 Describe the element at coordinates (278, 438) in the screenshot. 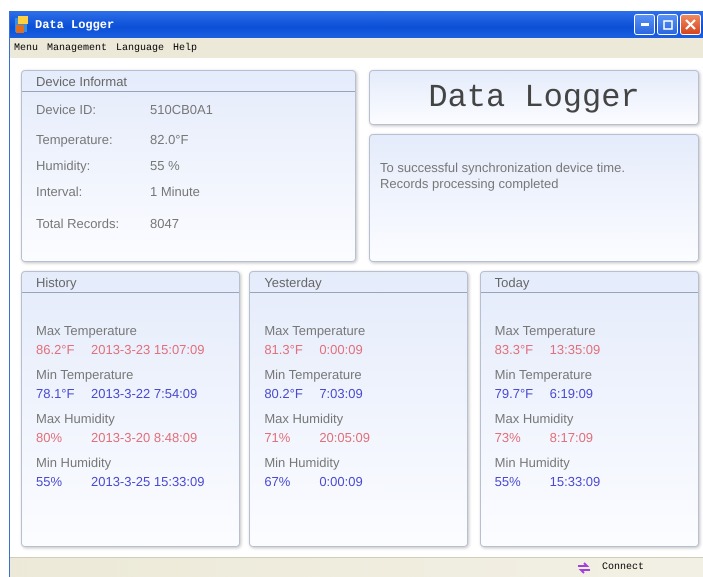

I see `stat-value: 71%` at that location.